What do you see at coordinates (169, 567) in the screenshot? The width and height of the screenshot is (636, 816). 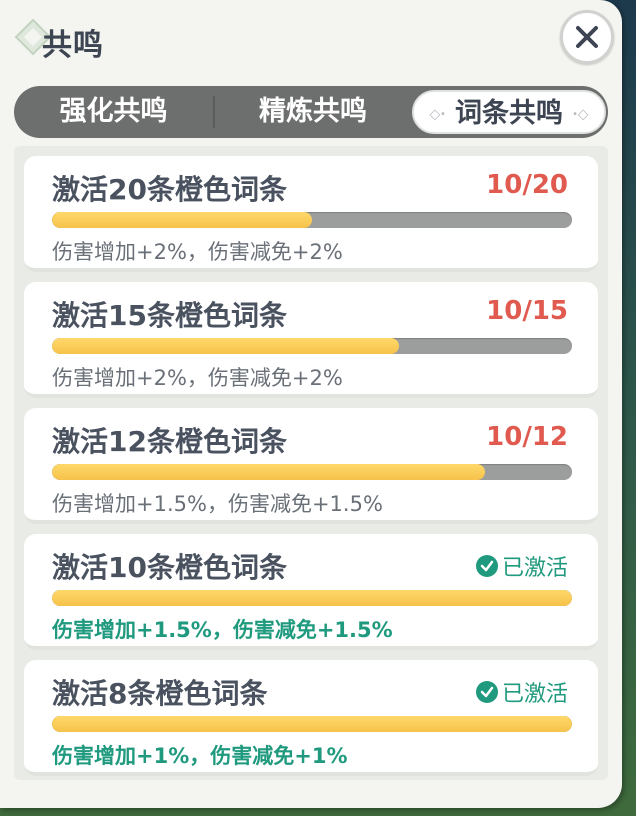 I see `tier-title: 激活10条橙色词条` at bounding box center [169, 567].